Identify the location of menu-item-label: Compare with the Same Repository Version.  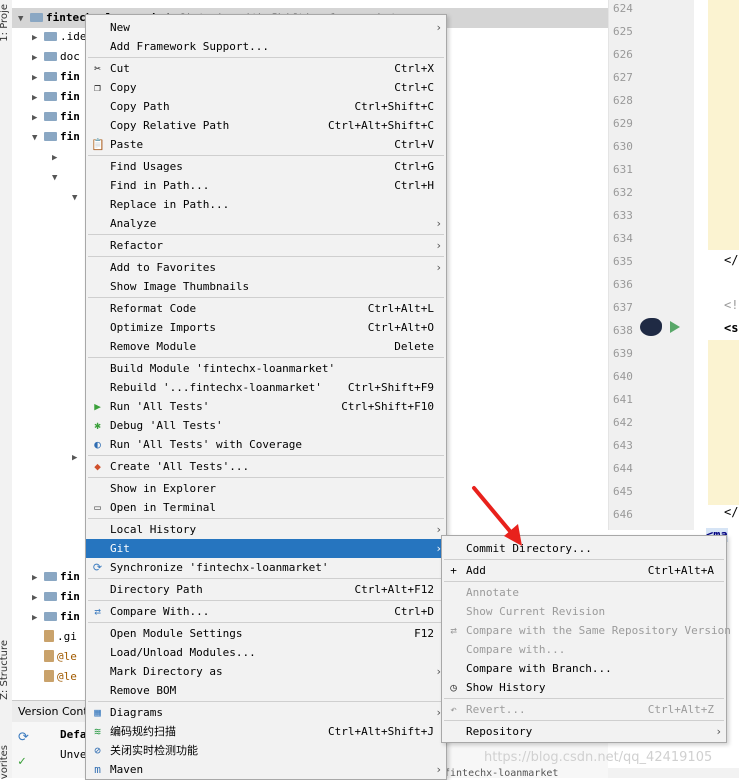
(598, 630).